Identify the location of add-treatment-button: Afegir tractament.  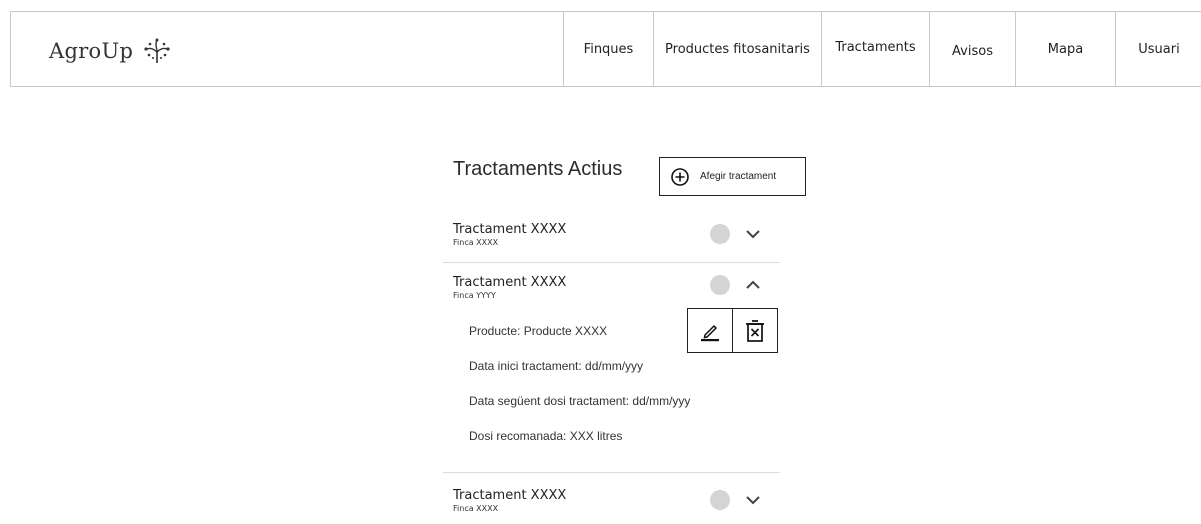
(732, 176).